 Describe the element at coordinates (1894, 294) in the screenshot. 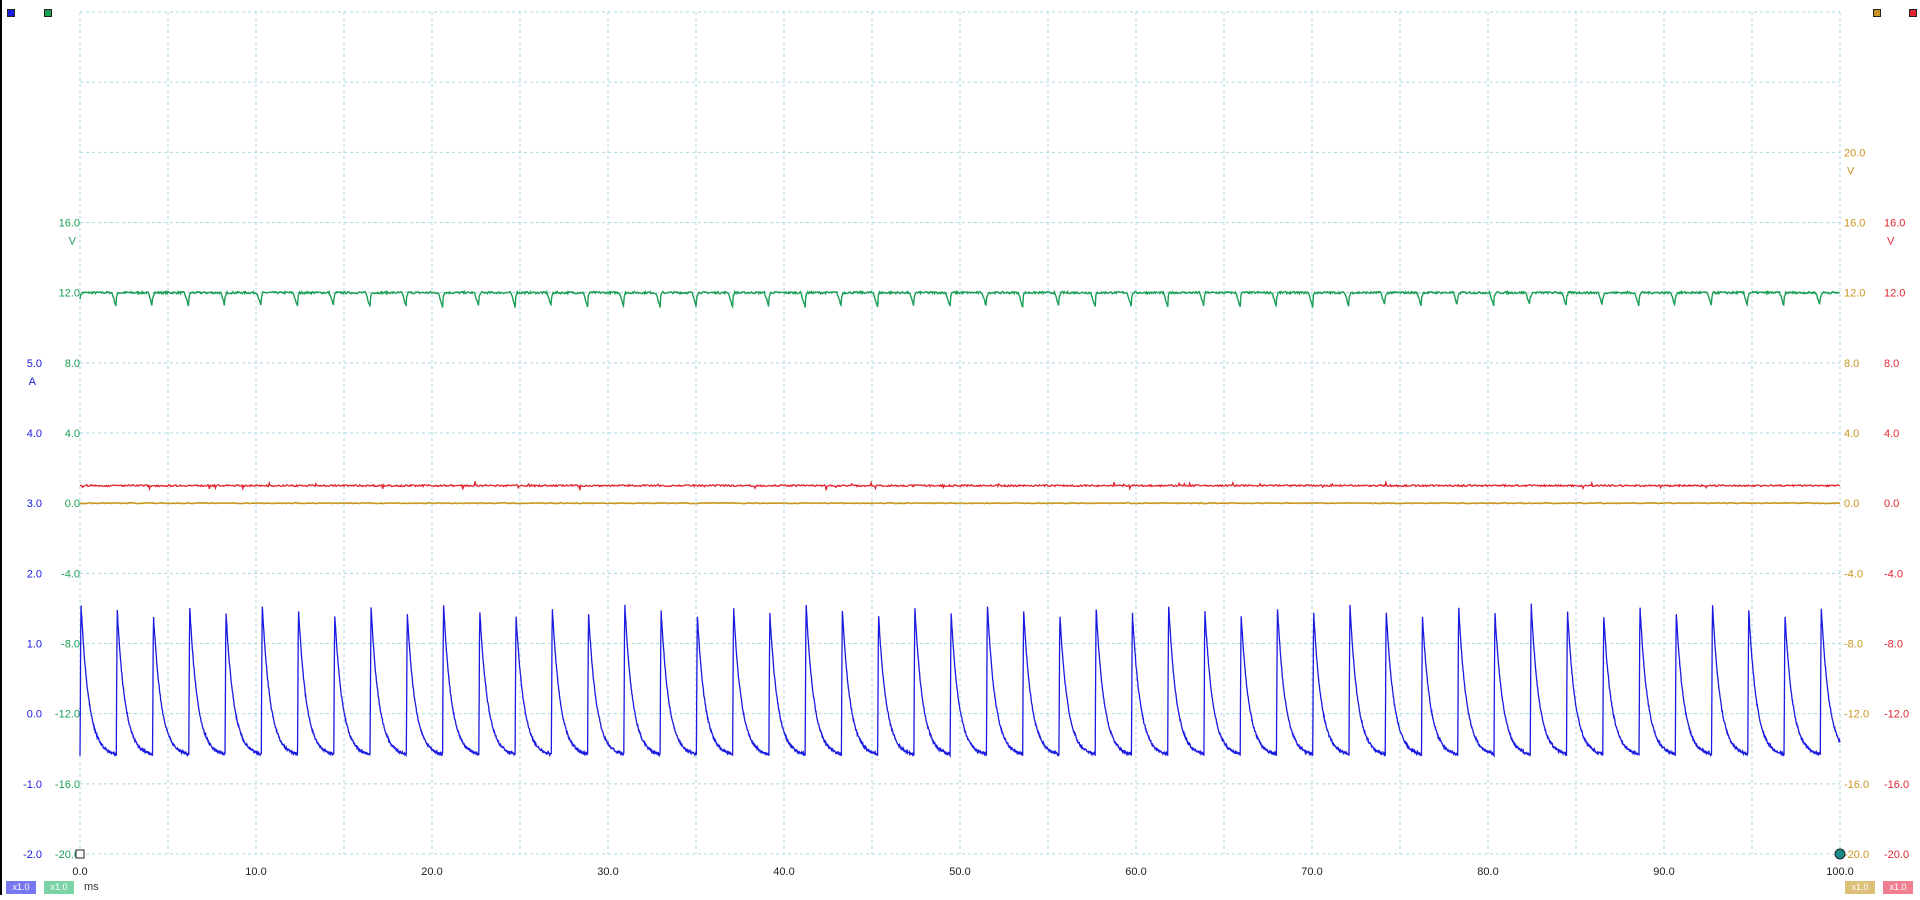

I see `y-tick-label-d: 12.0` at that location.